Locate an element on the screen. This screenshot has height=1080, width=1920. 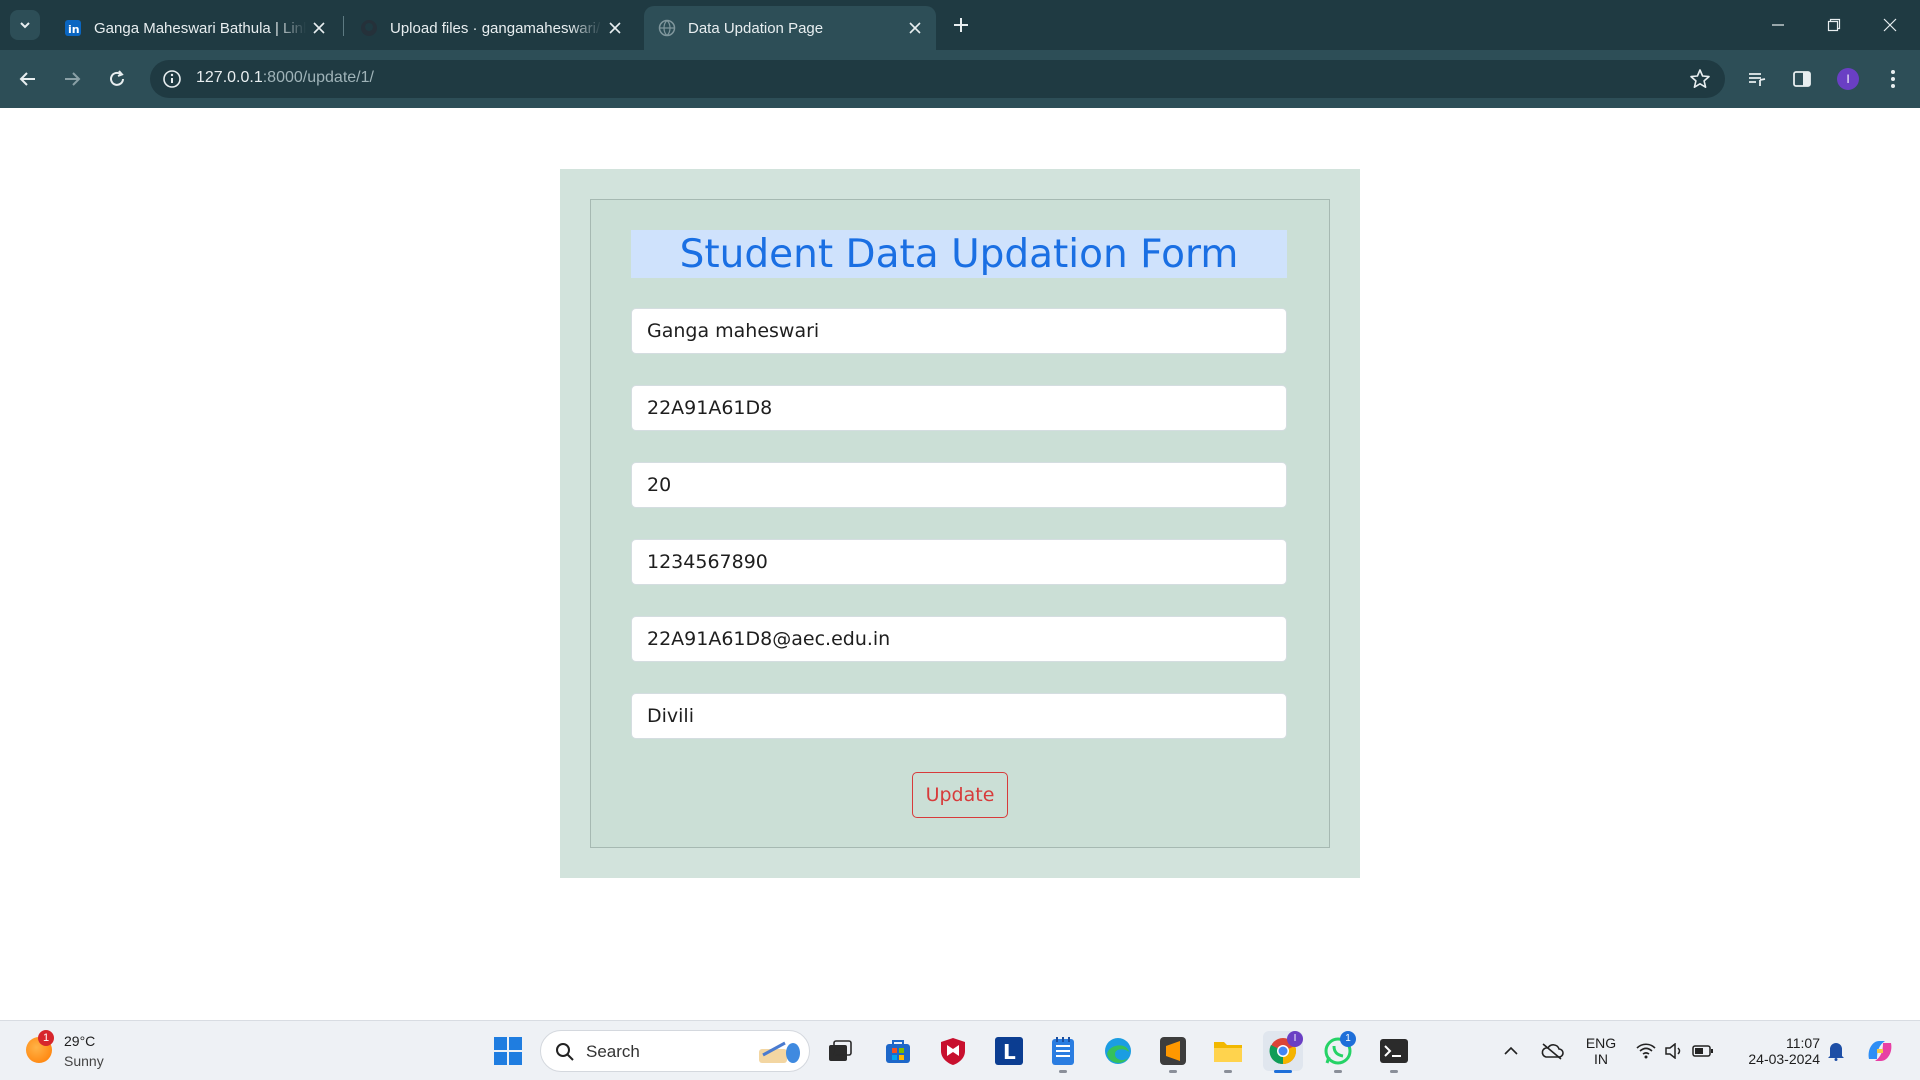
show-hidden-icons-button is located at coordinates (1511, 1051).